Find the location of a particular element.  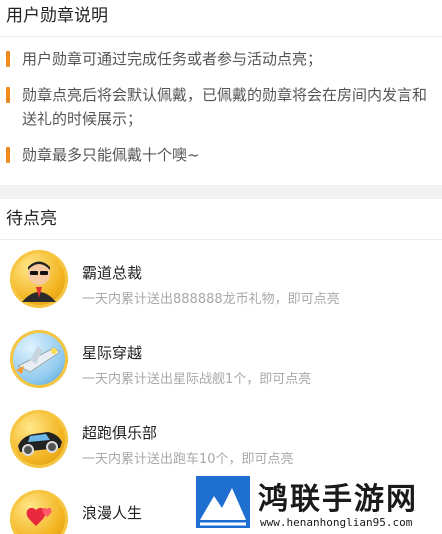

badge-row: 超跑俱乐部 一天内累计送出跑车10个，即可点亮 is located at coordinates (221, 440).